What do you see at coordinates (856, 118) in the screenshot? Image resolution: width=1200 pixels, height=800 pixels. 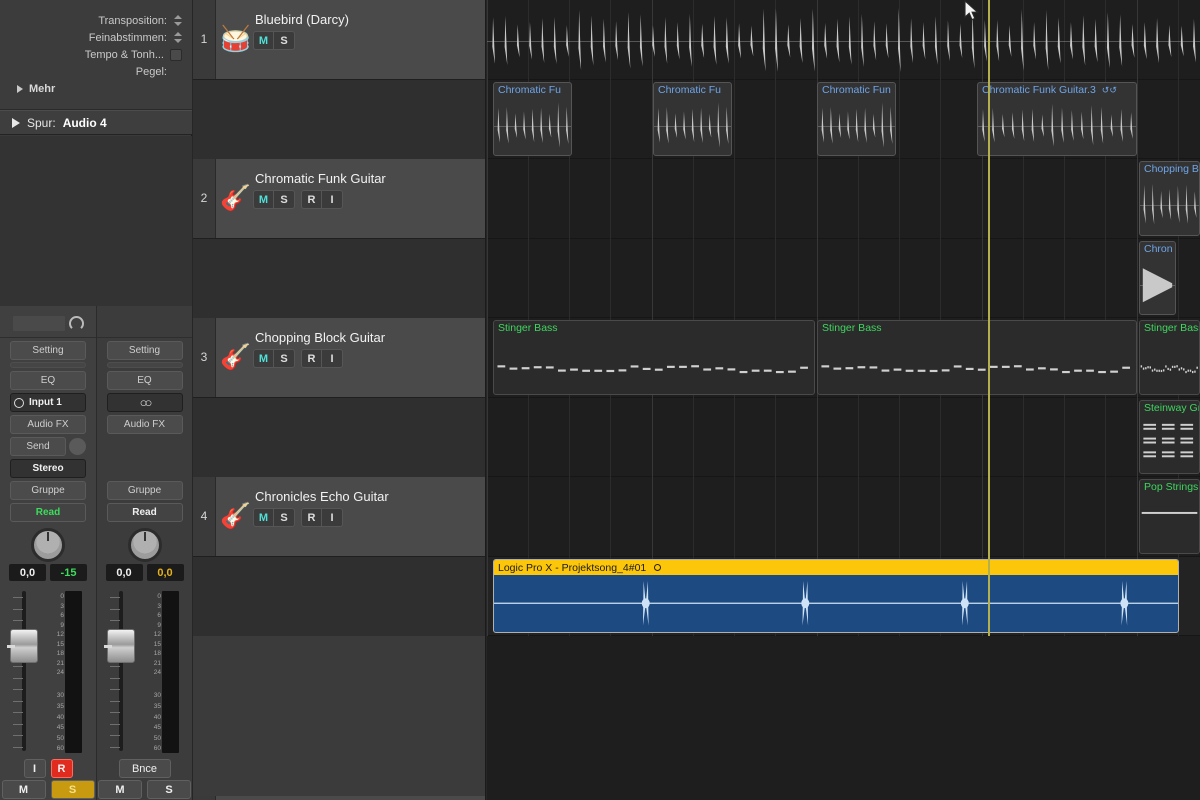 I see `region-chromatic-fun: Chromatic Fun` at bounding box center [856, 118].